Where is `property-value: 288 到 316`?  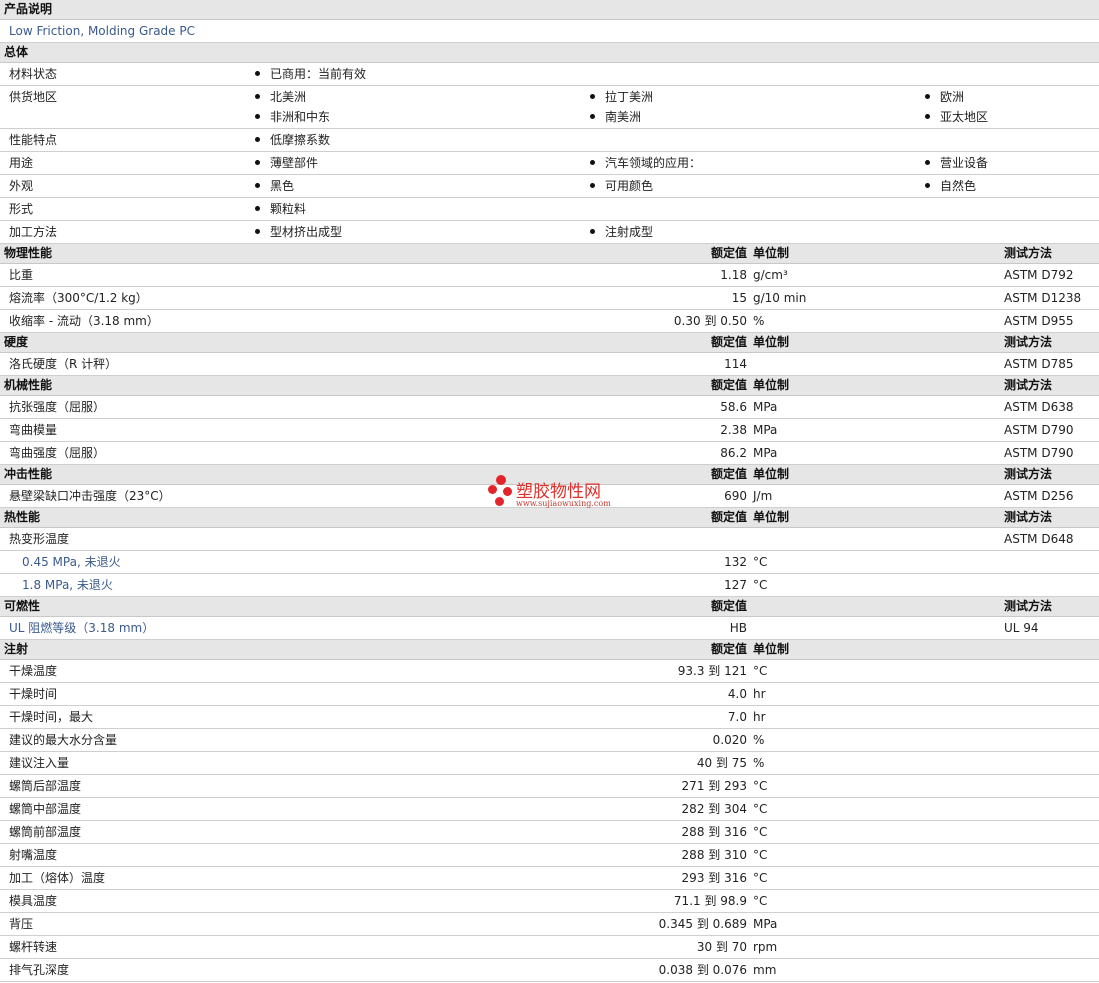 property-value: 288 到 316 is located at coordinates (714, 832).